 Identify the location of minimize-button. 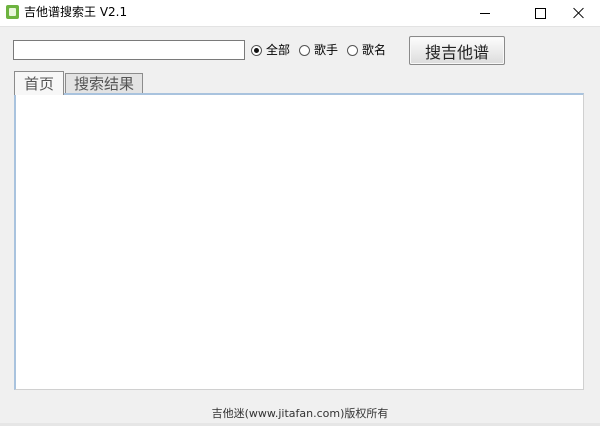
(485, 13).